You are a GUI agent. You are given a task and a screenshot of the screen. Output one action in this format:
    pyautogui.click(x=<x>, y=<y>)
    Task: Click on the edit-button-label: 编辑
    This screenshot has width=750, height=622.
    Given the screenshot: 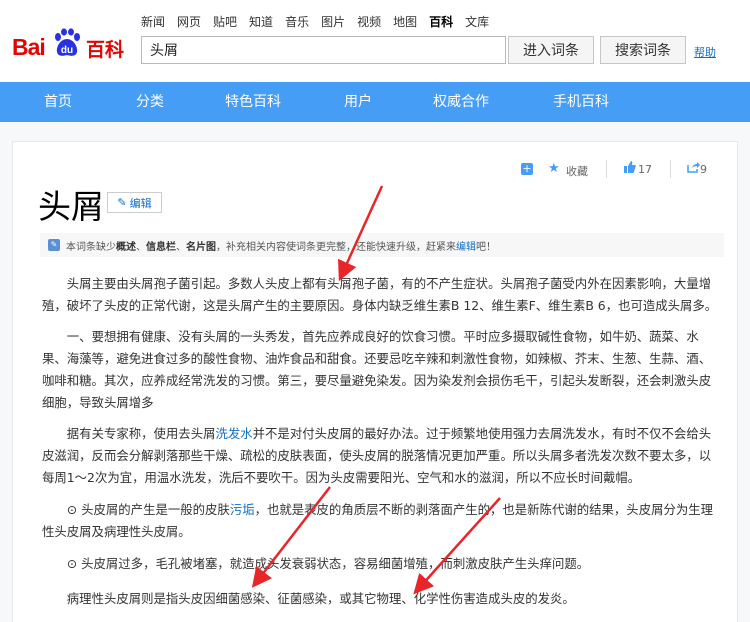 What is the action you would take?
    pyautogui.click(x=140, y=203)
    